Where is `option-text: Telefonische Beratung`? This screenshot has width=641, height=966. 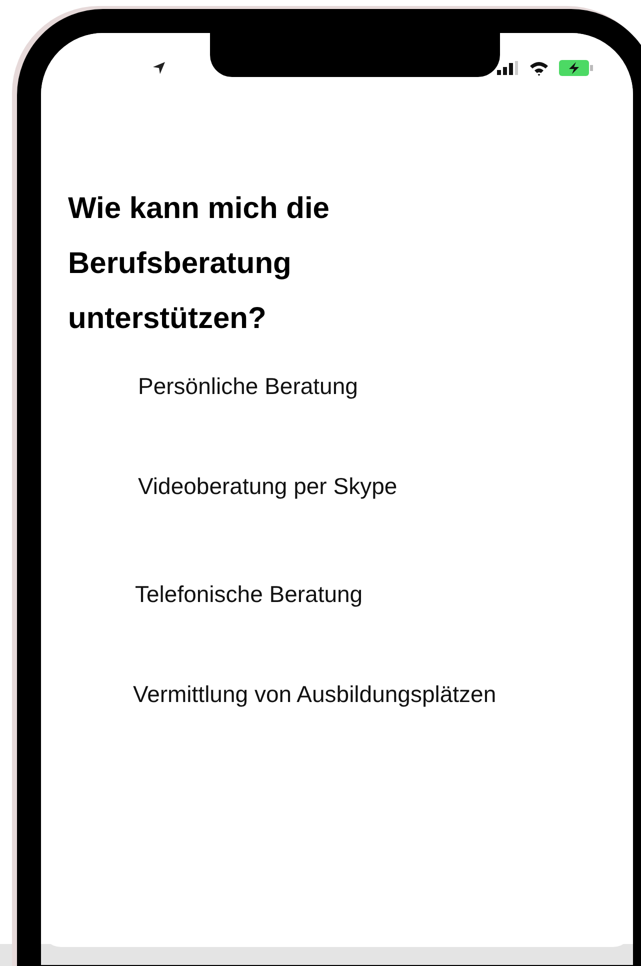 option-text: Telefonische Beratung is located at coordinates (249, 594).